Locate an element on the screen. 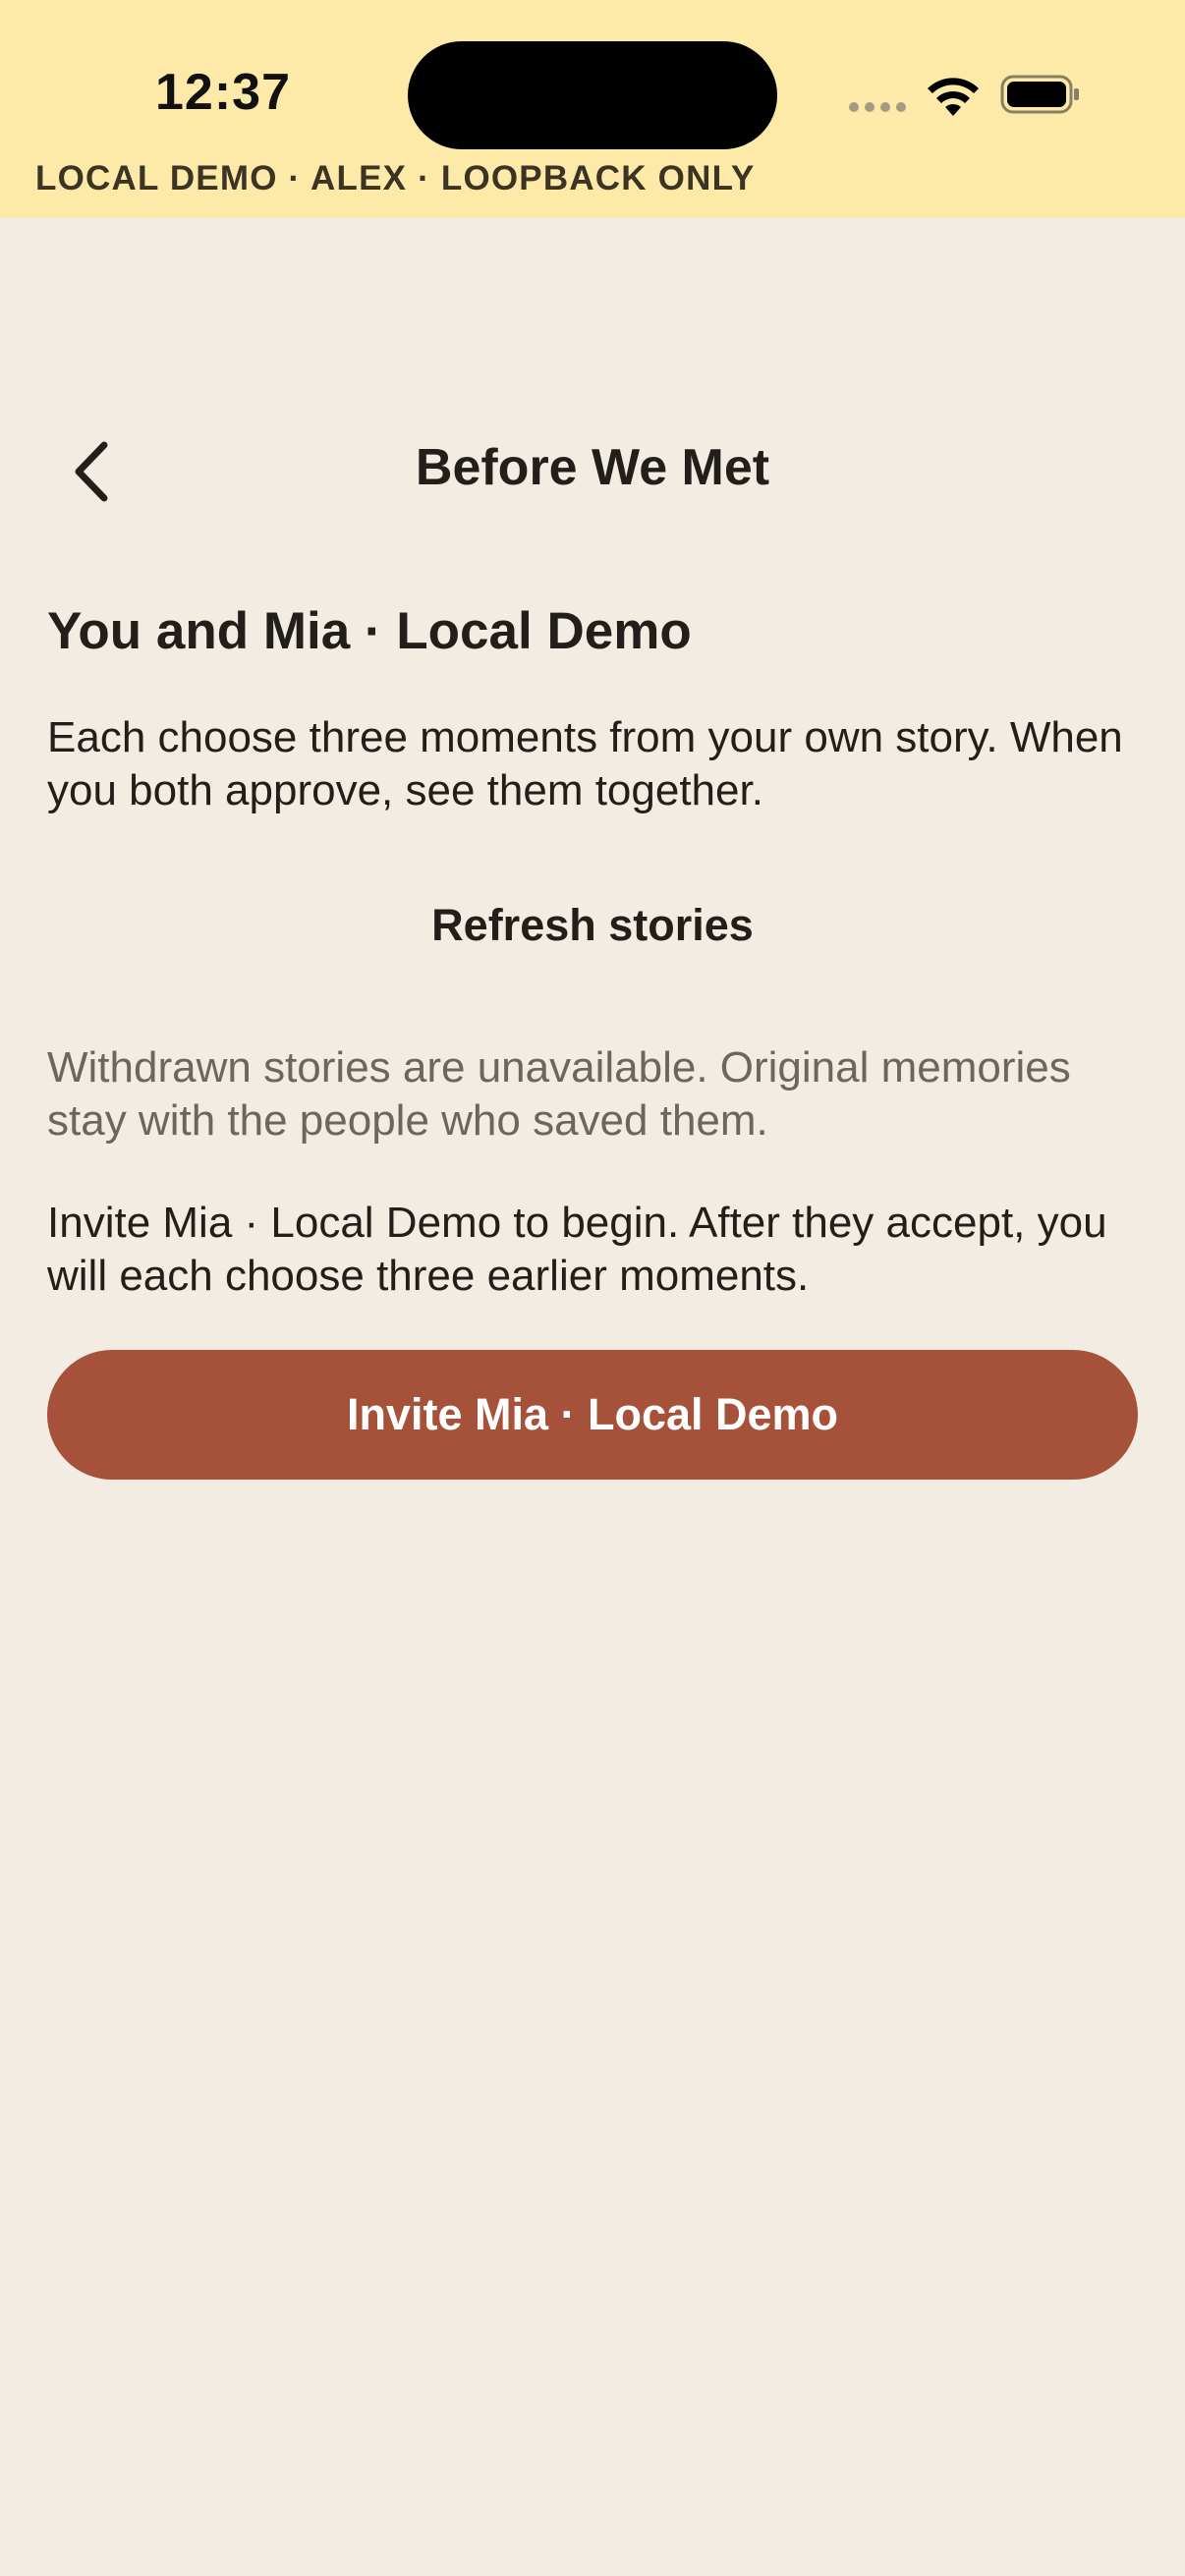  invite-partner-button: Invite Mia · Local Demo is located at coordinates (592, 1415).